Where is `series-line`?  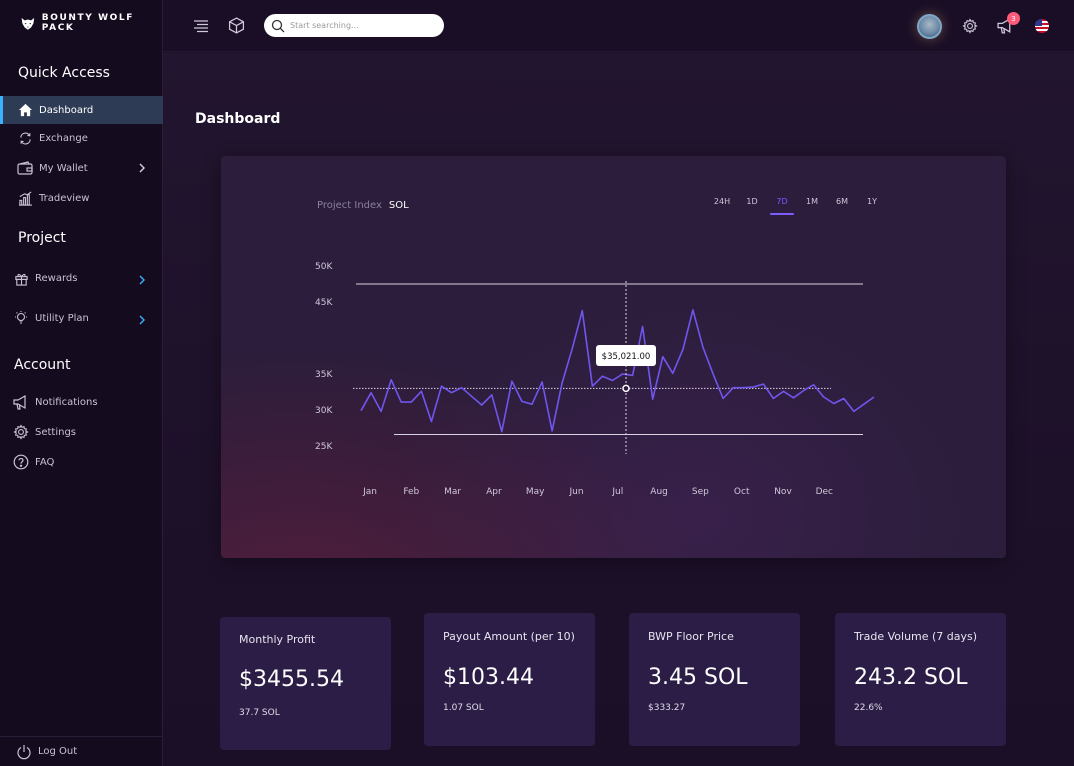 series-line is located at coordinates (617, 371).